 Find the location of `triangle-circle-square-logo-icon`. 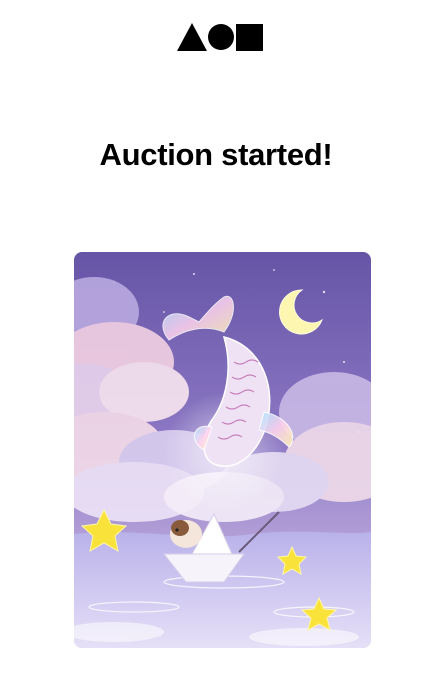

triangle-circle-square-logo-icon is located at coordinates (220, 37).